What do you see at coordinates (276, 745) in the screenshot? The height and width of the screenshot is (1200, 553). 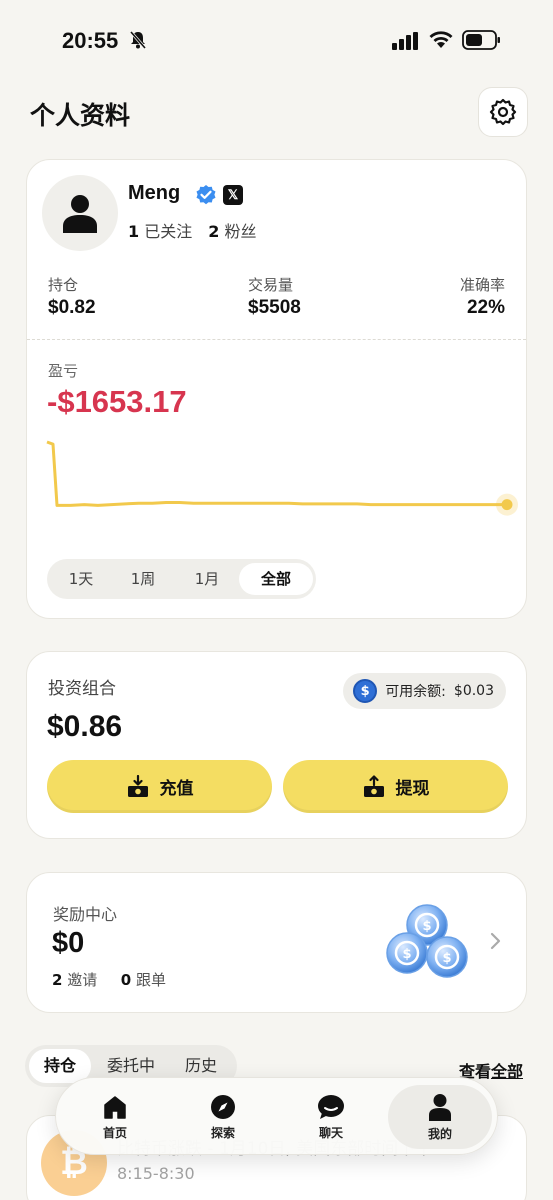 I see `portfolio-card: 投资组合 $ 可用余额: $0.03 $0.86 充值 提现` at bounding box center [276, 745].